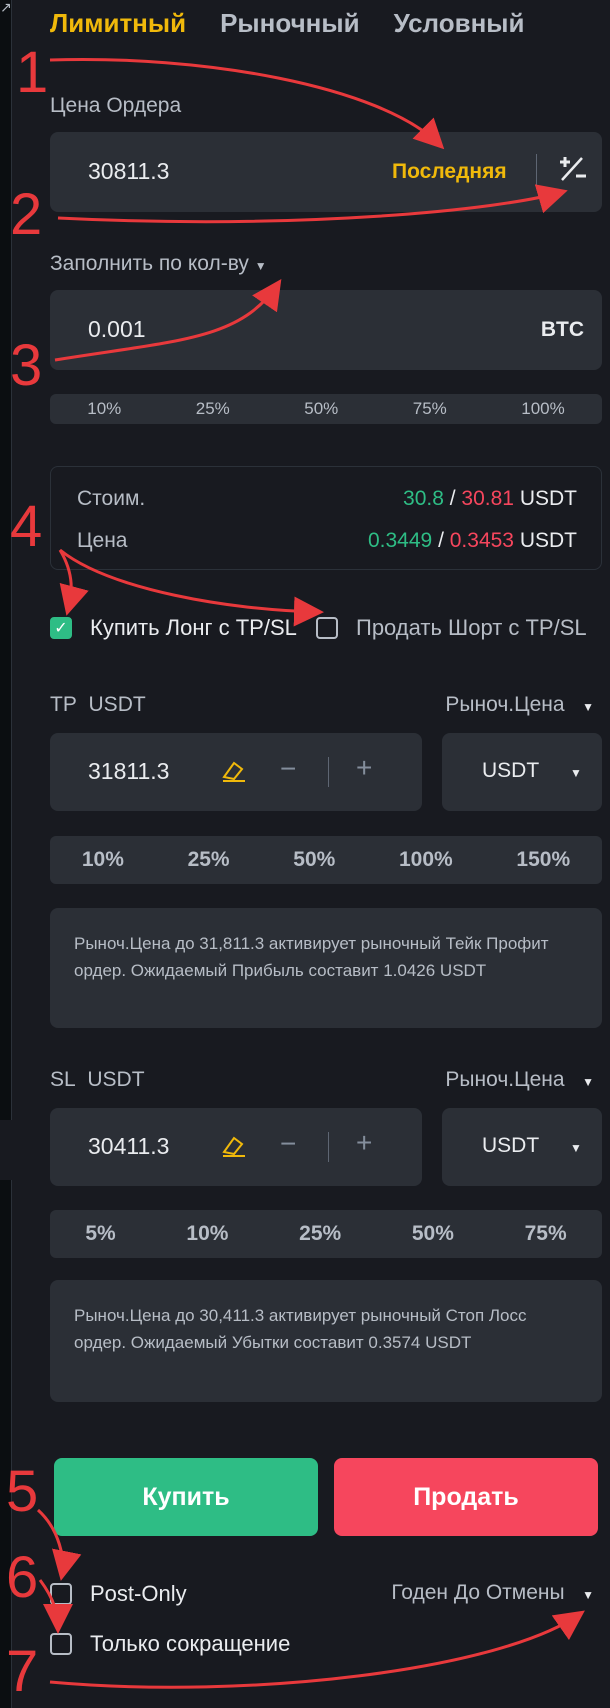  Describe the element at coordinates (288, 1144) in the screenshot. I see `sl-decrement-button: −` at that location.